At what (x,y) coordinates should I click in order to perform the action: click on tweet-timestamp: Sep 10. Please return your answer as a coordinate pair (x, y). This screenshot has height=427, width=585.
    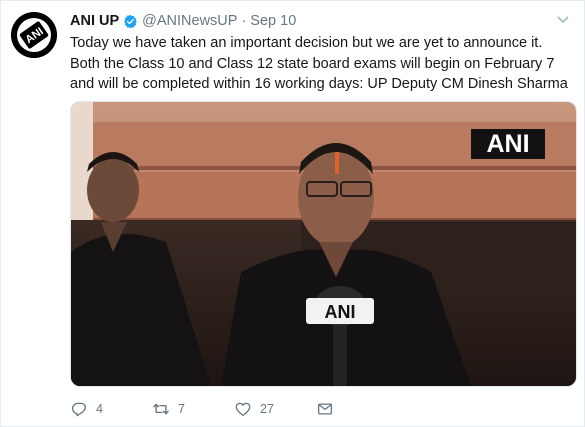
    Looking at the image, I should click on (273, 21).